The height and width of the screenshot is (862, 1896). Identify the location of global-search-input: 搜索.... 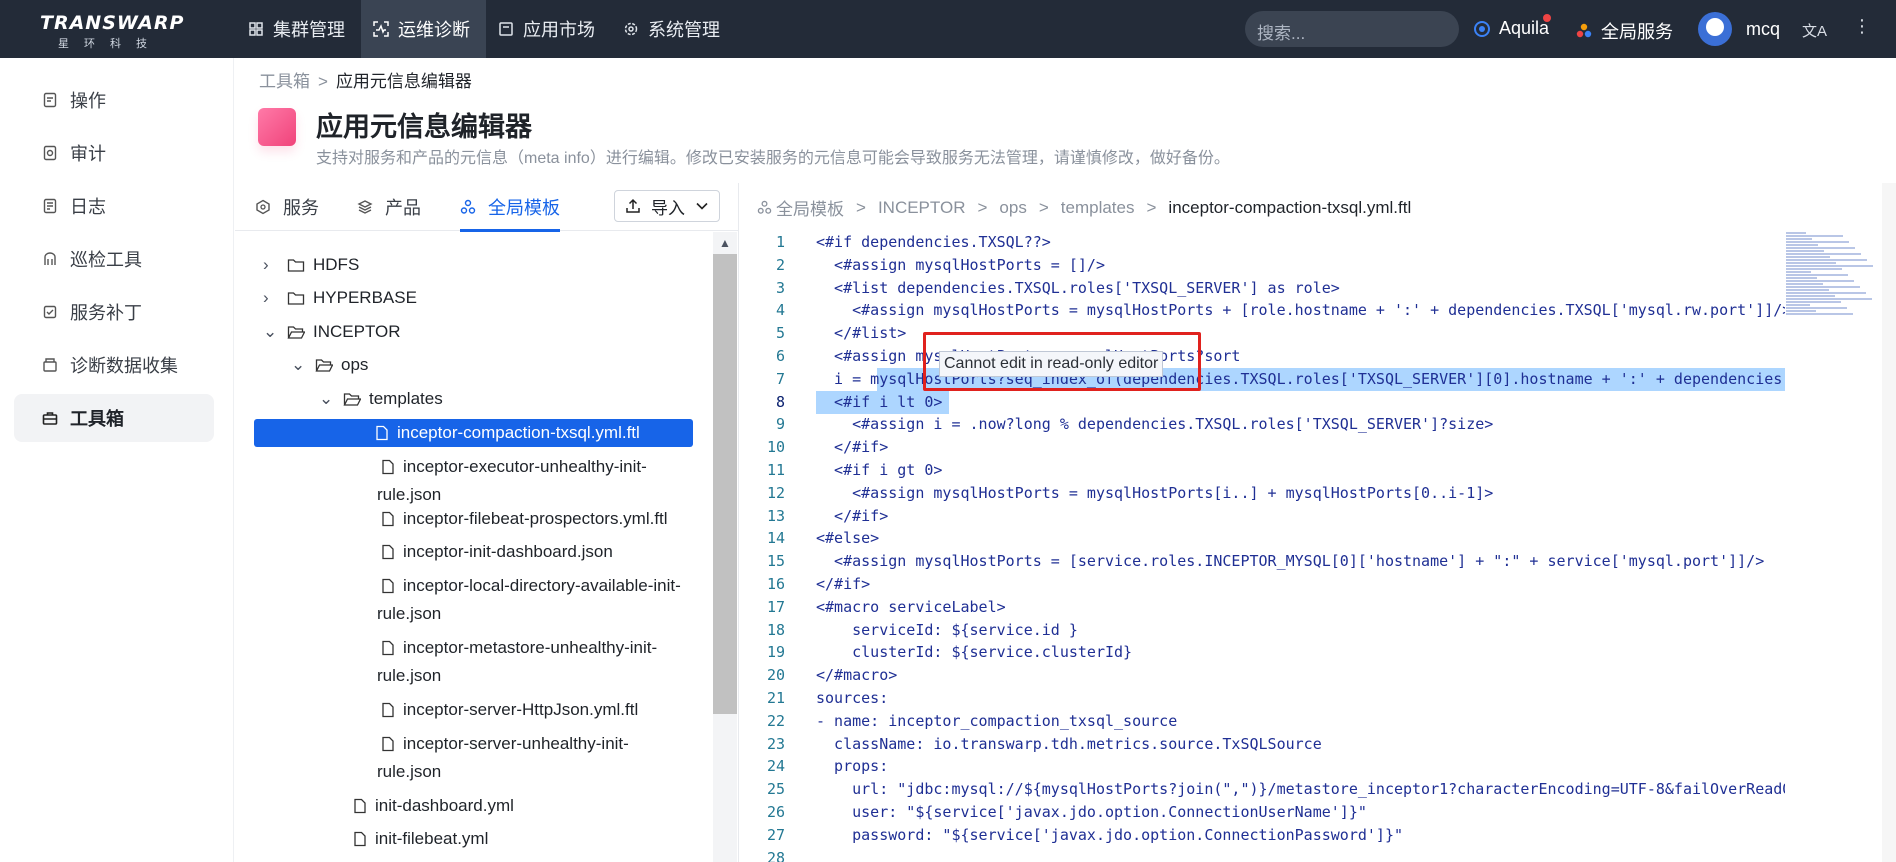
(1352, 29).